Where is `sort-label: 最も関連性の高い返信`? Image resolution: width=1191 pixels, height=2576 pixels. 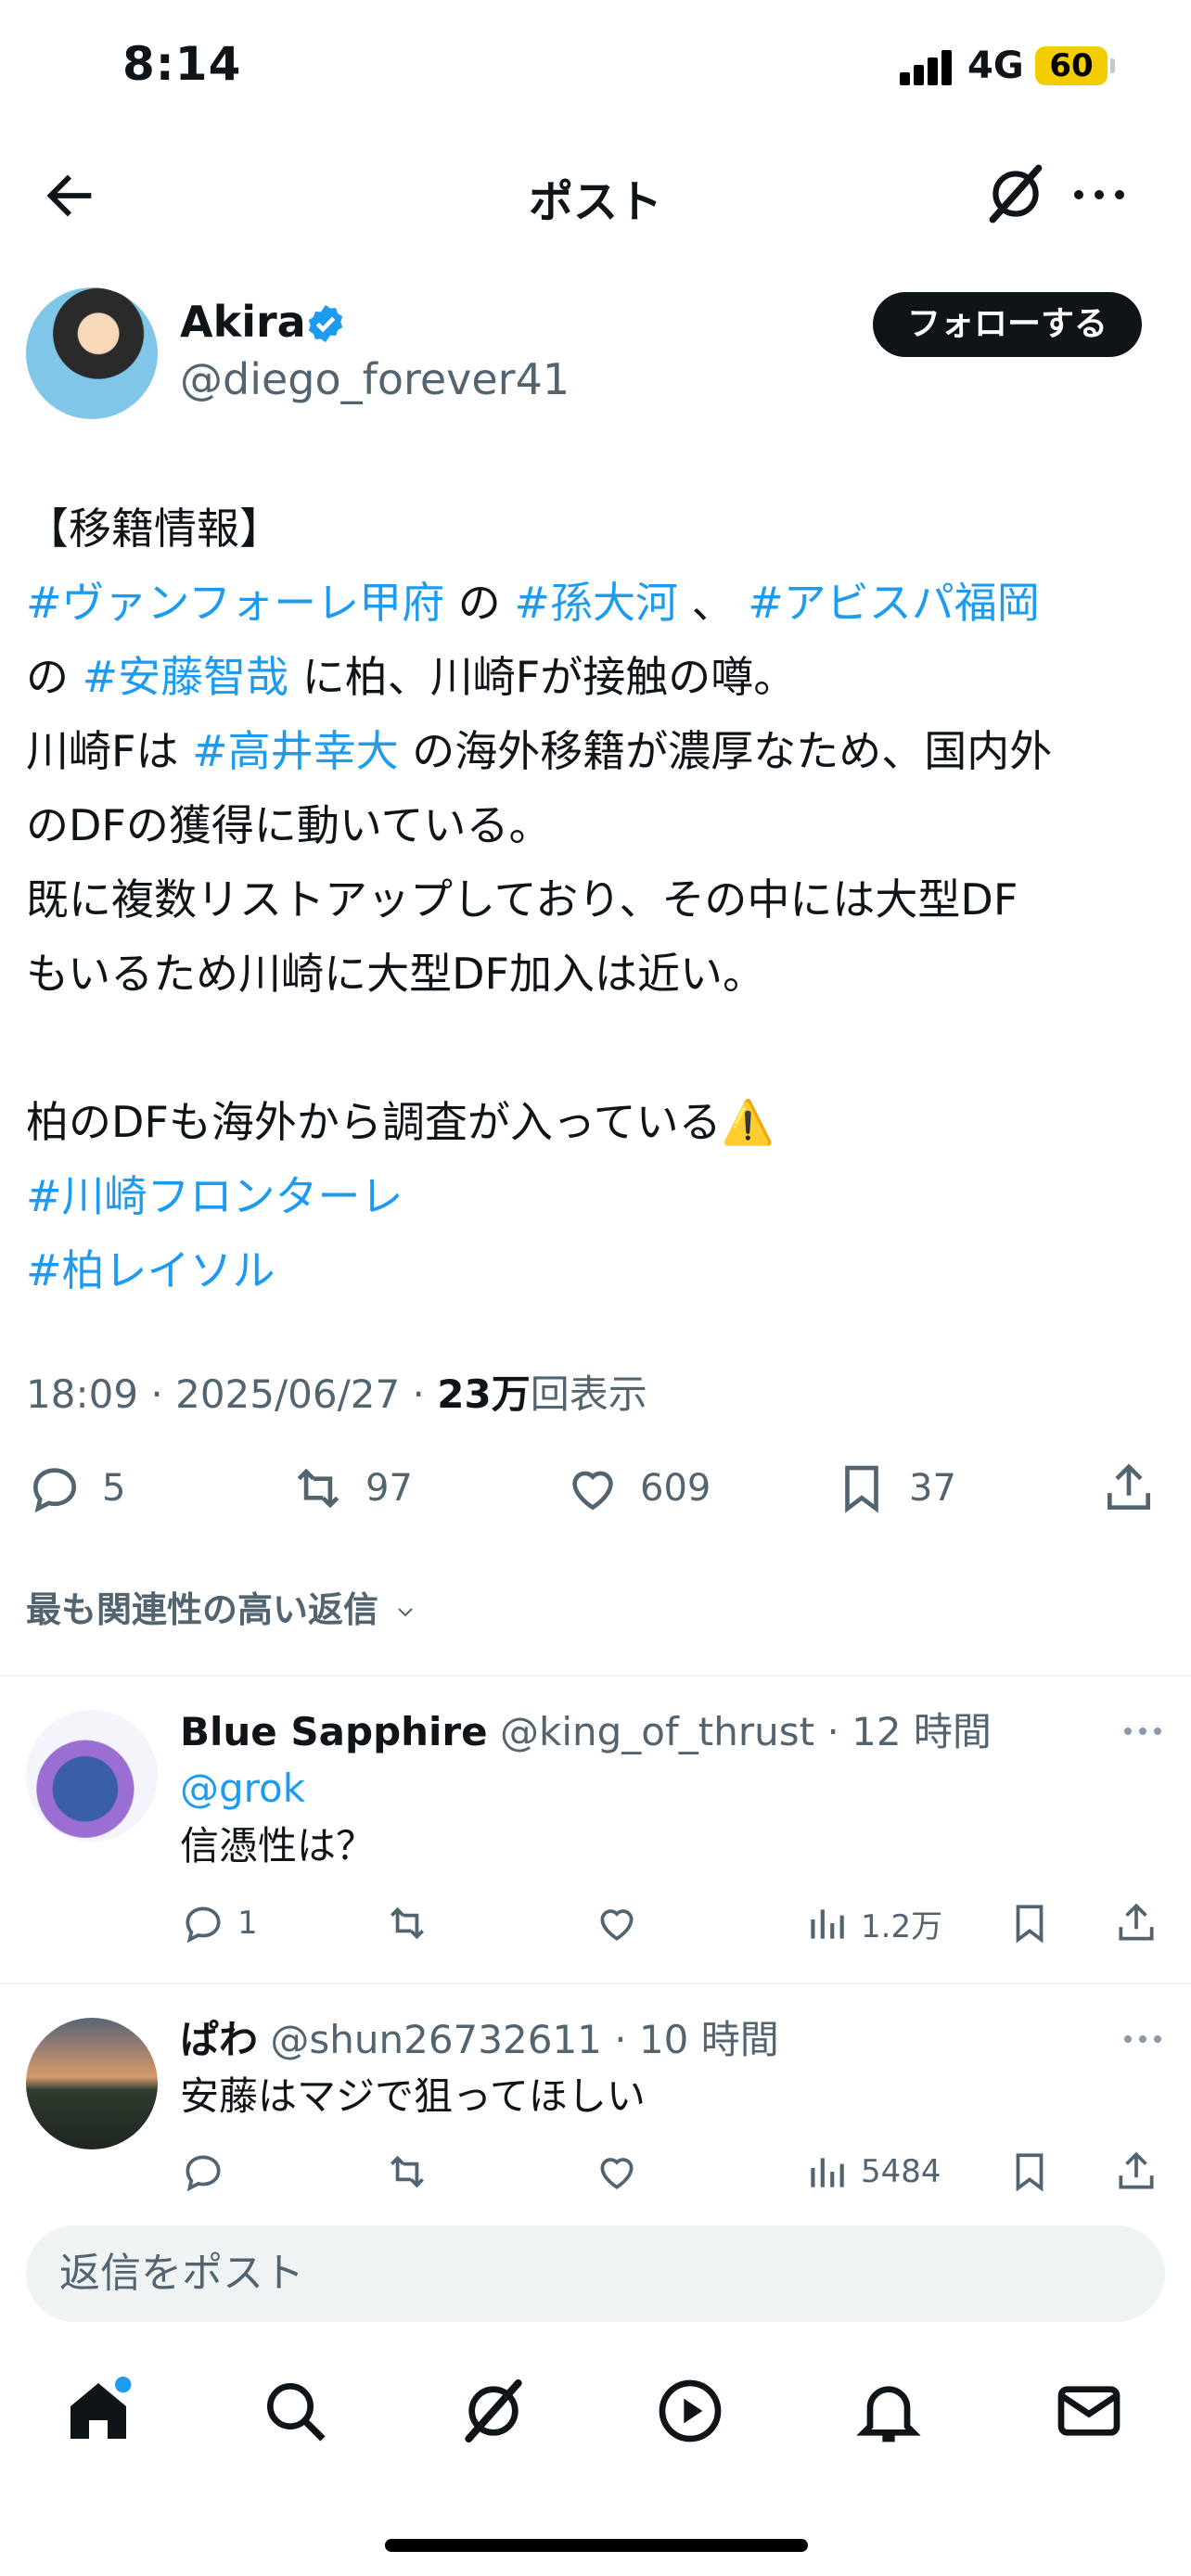
sort-label: 最も関連性の高い返信 is located at coordinates (202, 1609).